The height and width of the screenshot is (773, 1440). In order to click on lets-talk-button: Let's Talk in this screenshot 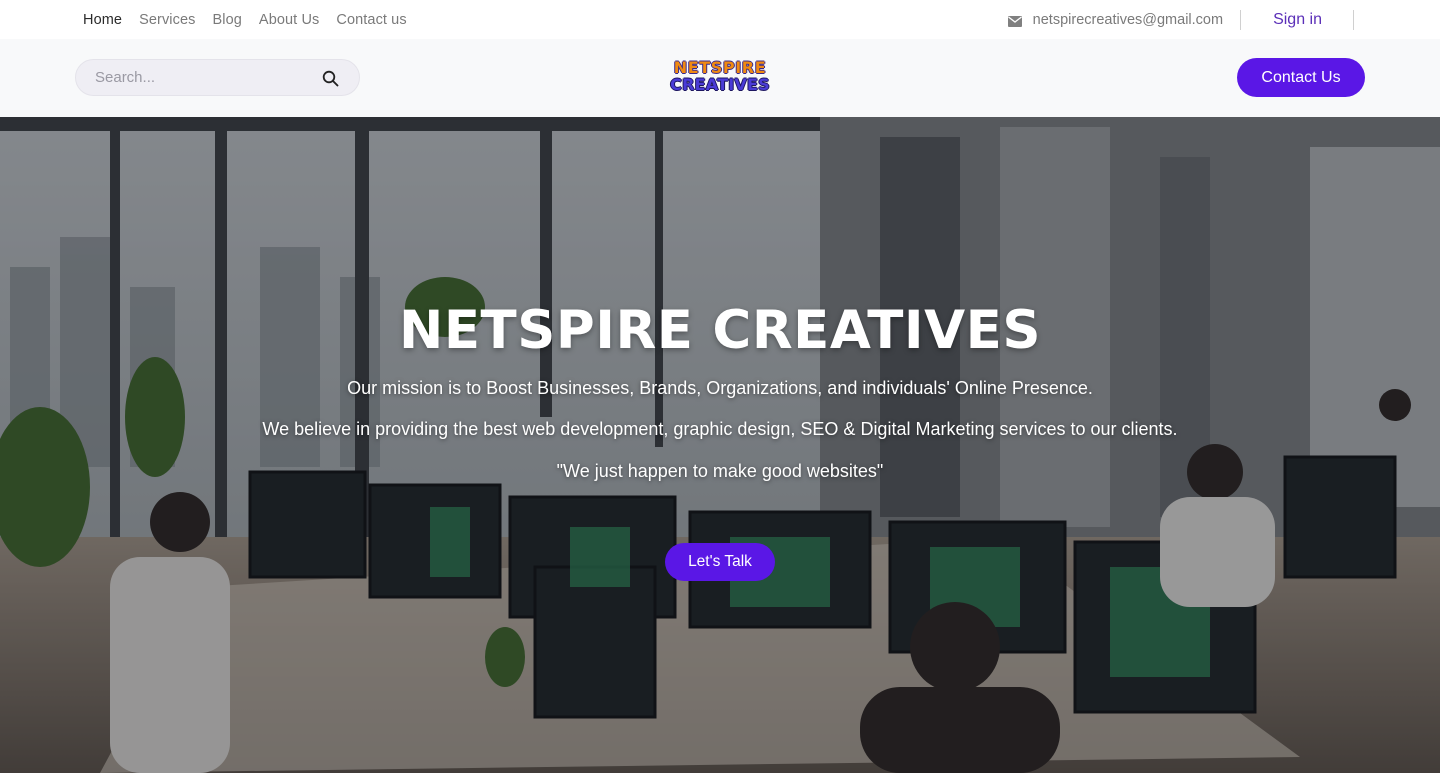, I will do `click(720, 562)`.